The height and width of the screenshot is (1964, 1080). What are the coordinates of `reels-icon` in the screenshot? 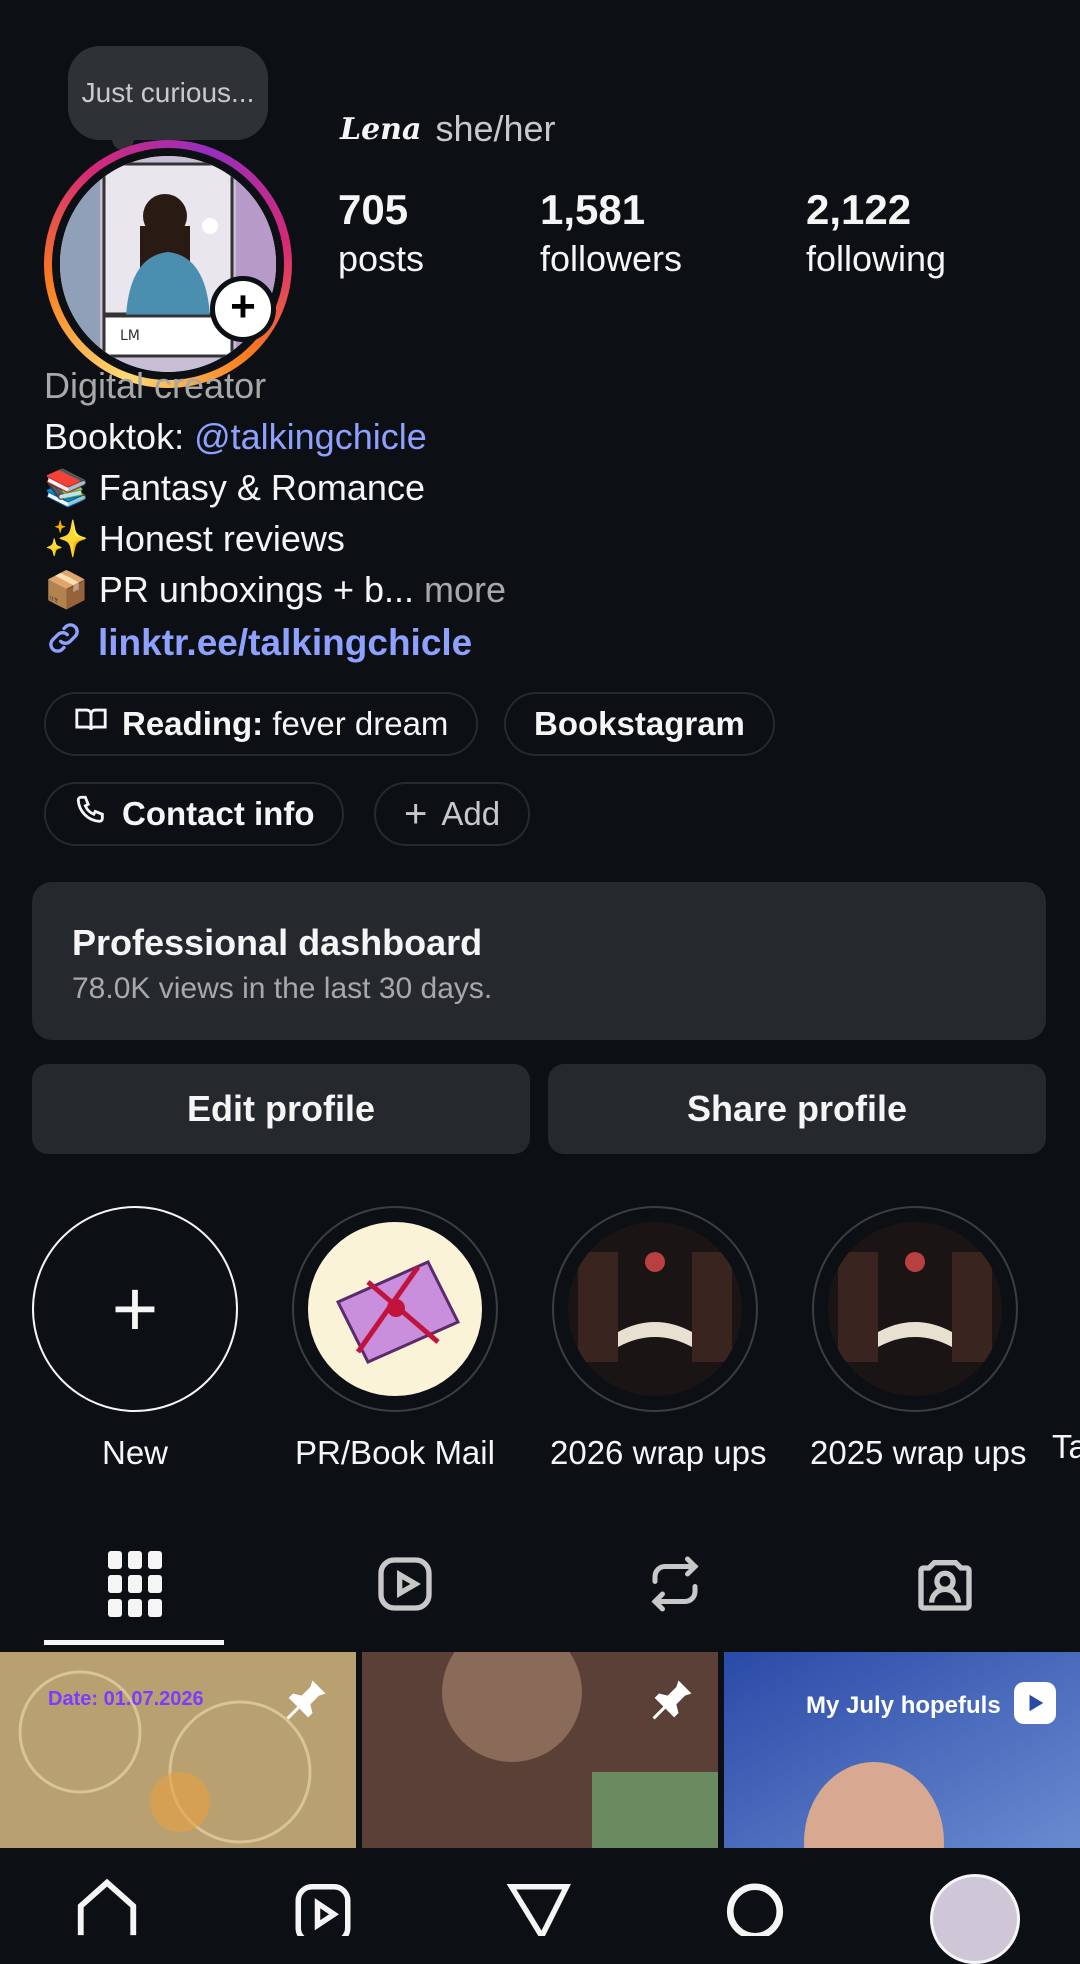 It's located at (405, 1586).